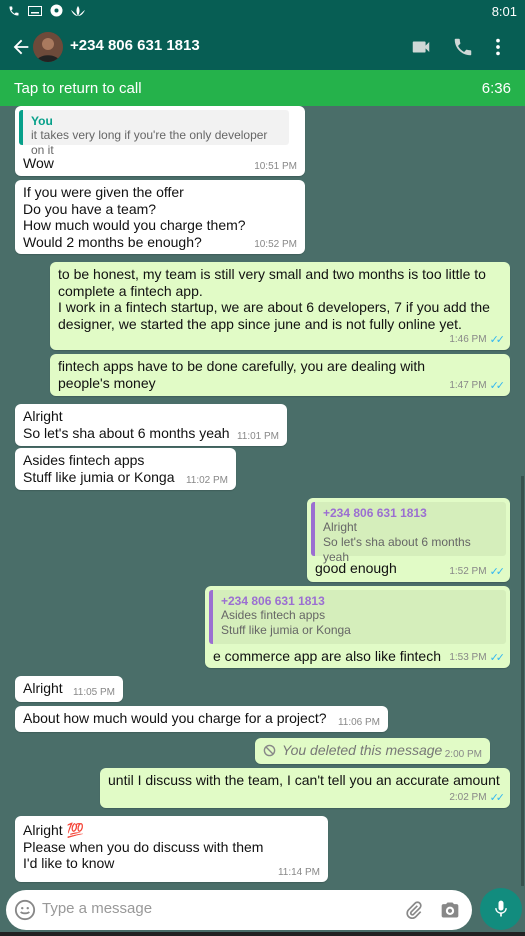 The image size is (525, 936). Describe the element at coordinates (522, 681) in the screenshot. I see `scrollbar` at that location.